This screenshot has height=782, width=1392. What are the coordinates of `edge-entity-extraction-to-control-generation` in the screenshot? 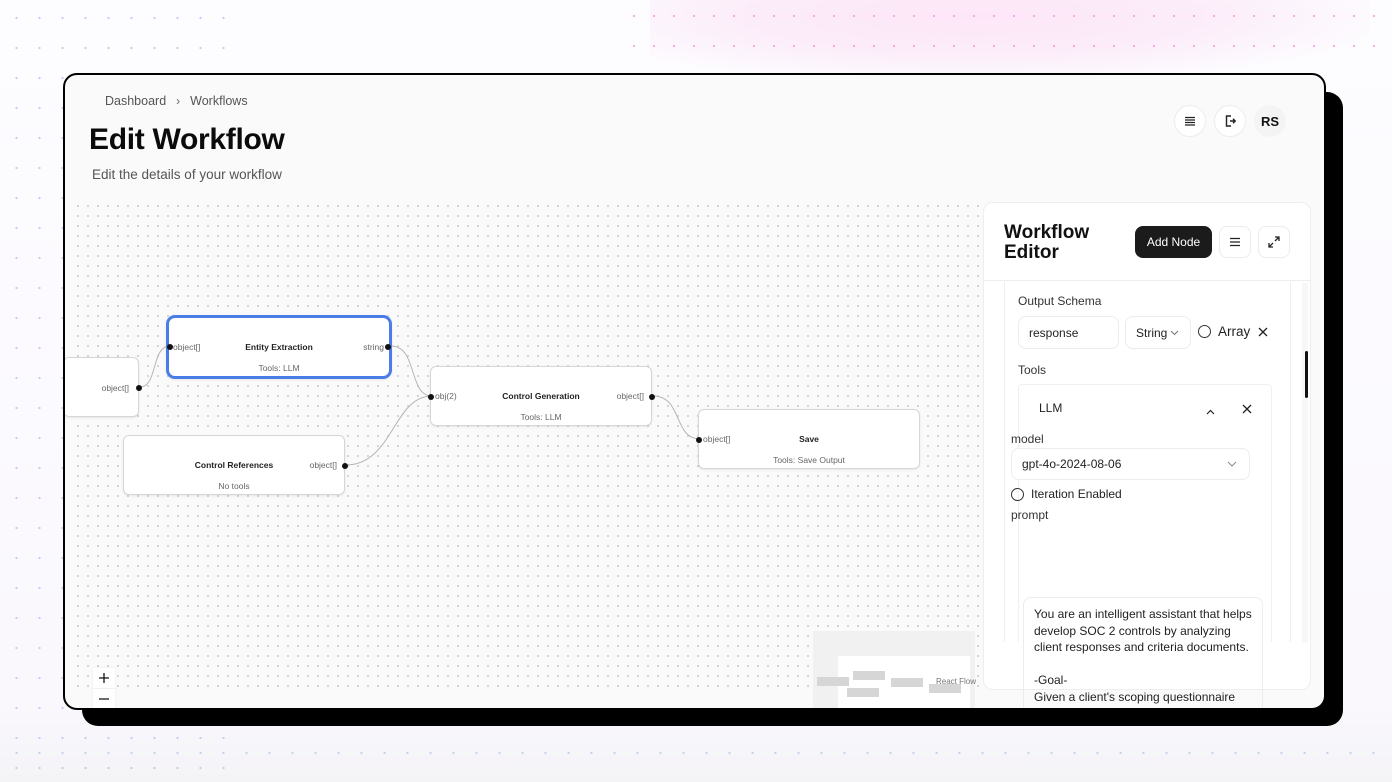 It's located at (411, 371).